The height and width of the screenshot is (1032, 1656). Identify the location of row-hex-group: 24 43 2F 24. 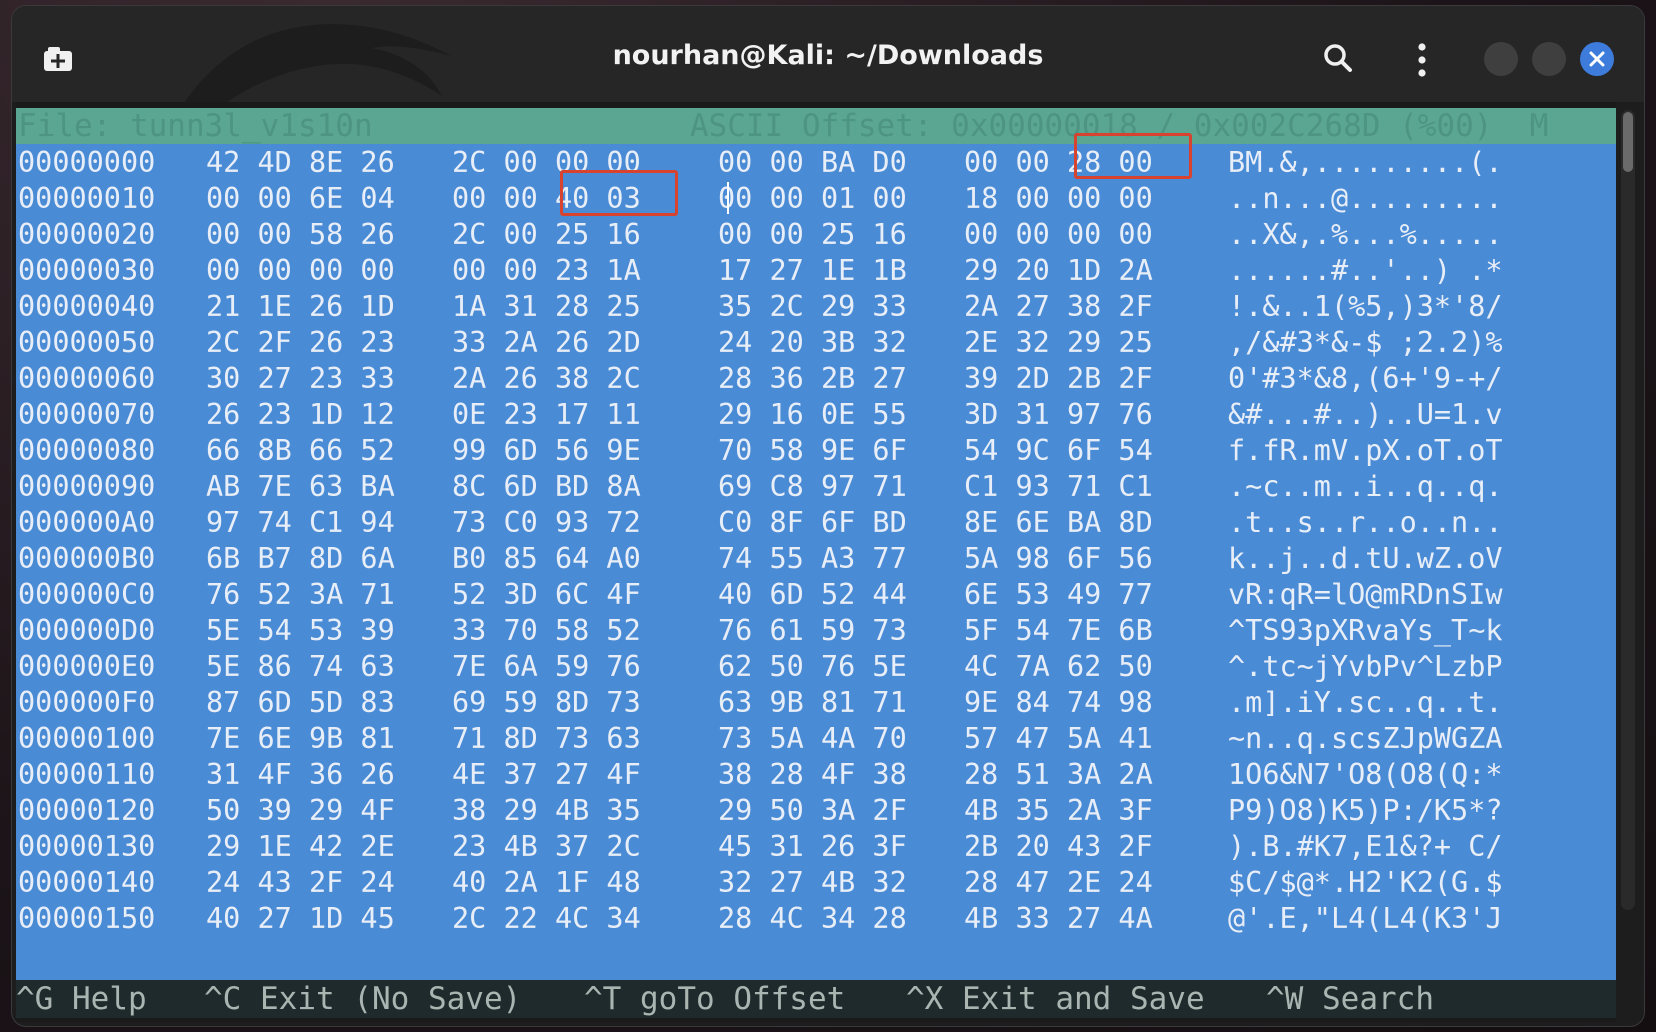
(300, 882).